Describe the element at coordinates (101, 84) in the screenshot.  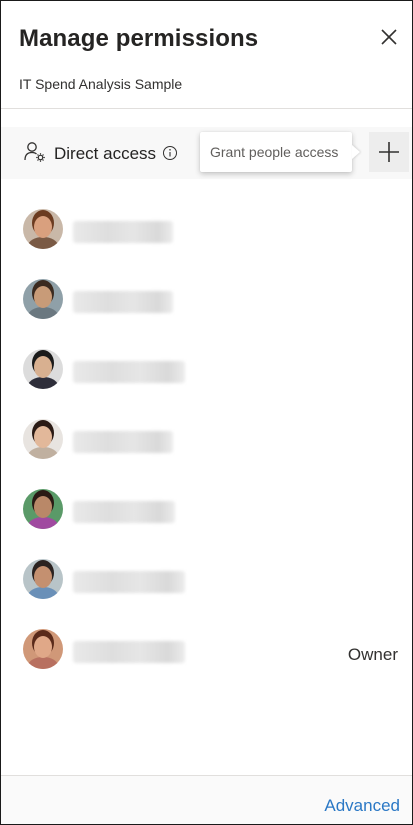
I see `report-name: IT Spend Analysis Sample` at that location.